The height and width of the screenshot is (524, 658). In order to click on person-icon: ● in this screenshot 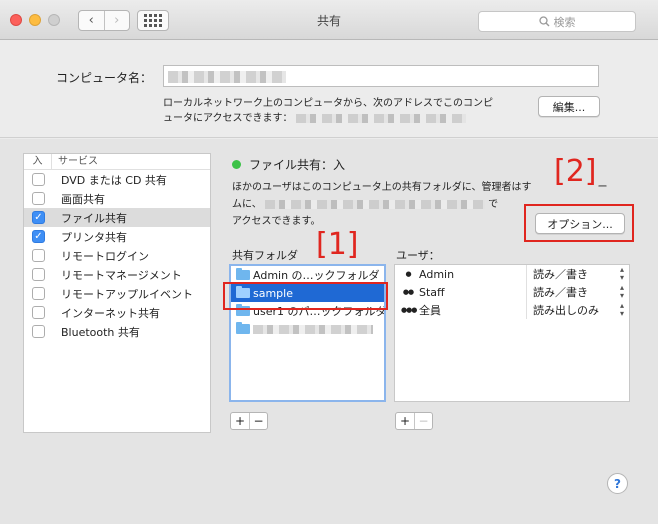, I will do `click(408, 274)`.